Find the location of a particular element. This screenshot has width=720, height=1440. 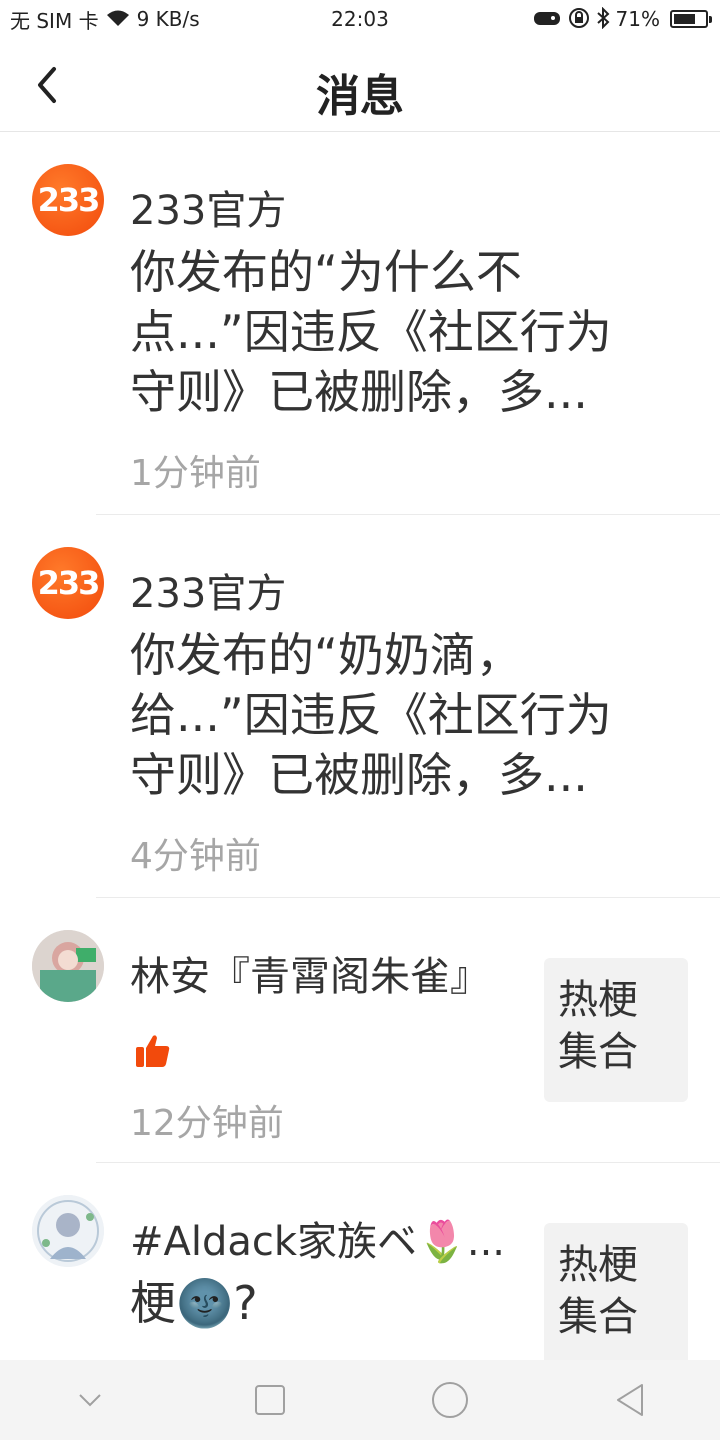

nav-home-button is located at coordinates (450, 1400).